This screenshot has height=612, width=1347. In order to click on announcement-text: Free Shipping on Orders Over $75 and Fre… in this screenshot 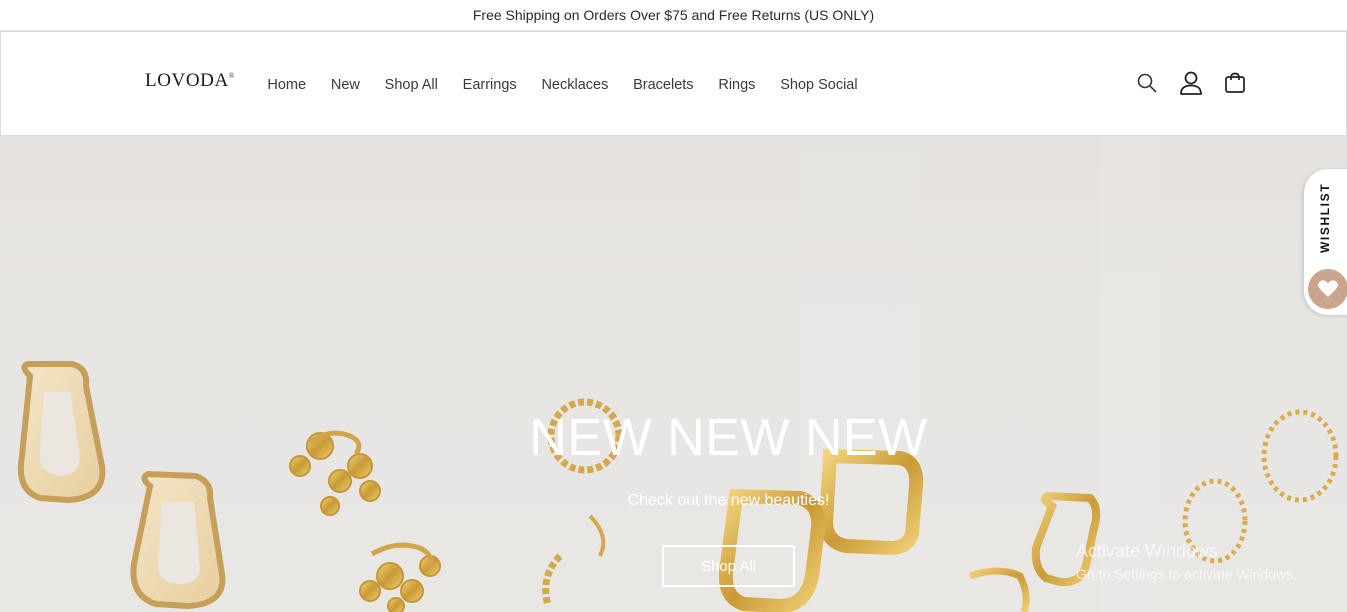, I will do `click(673, 15)`.